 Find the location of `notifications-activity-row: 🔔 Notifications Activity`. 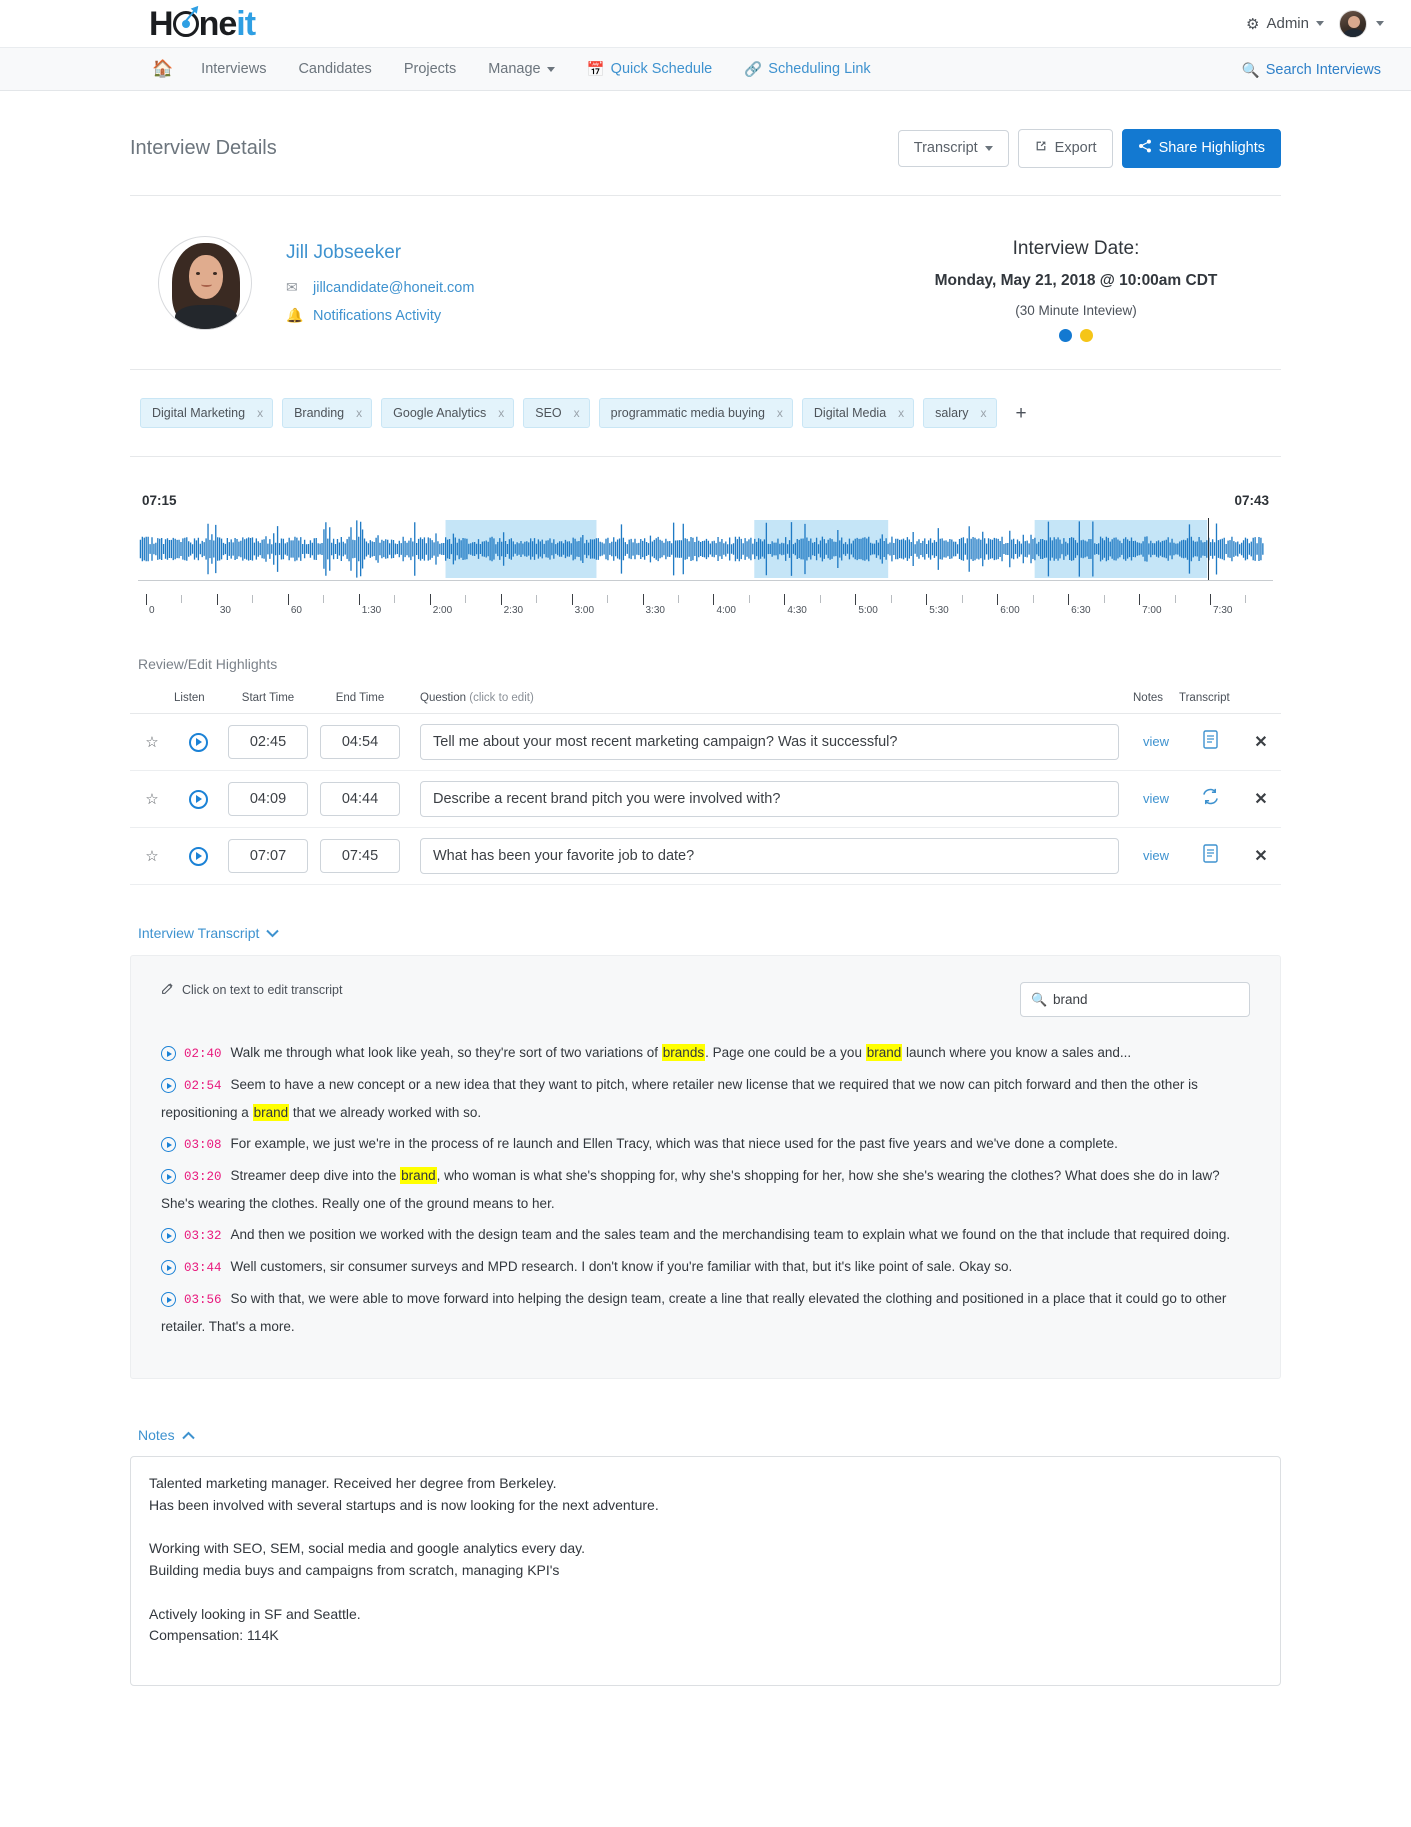

notifications-activity-row: 🔔 Notifications Activity is located at coordinates (380, 315).